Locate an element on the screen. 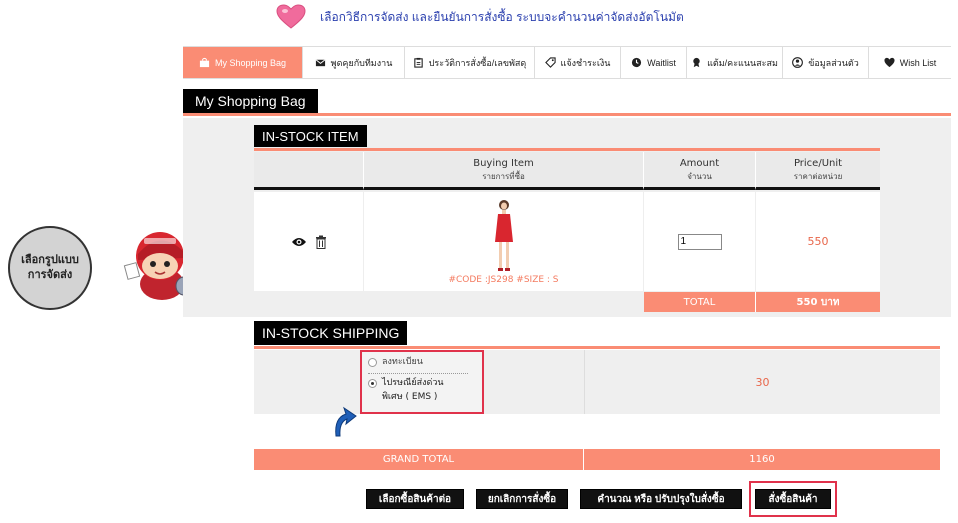  tab-contact-team: พูดคุยกับทีมงาน is located at coordinates (354, 62).